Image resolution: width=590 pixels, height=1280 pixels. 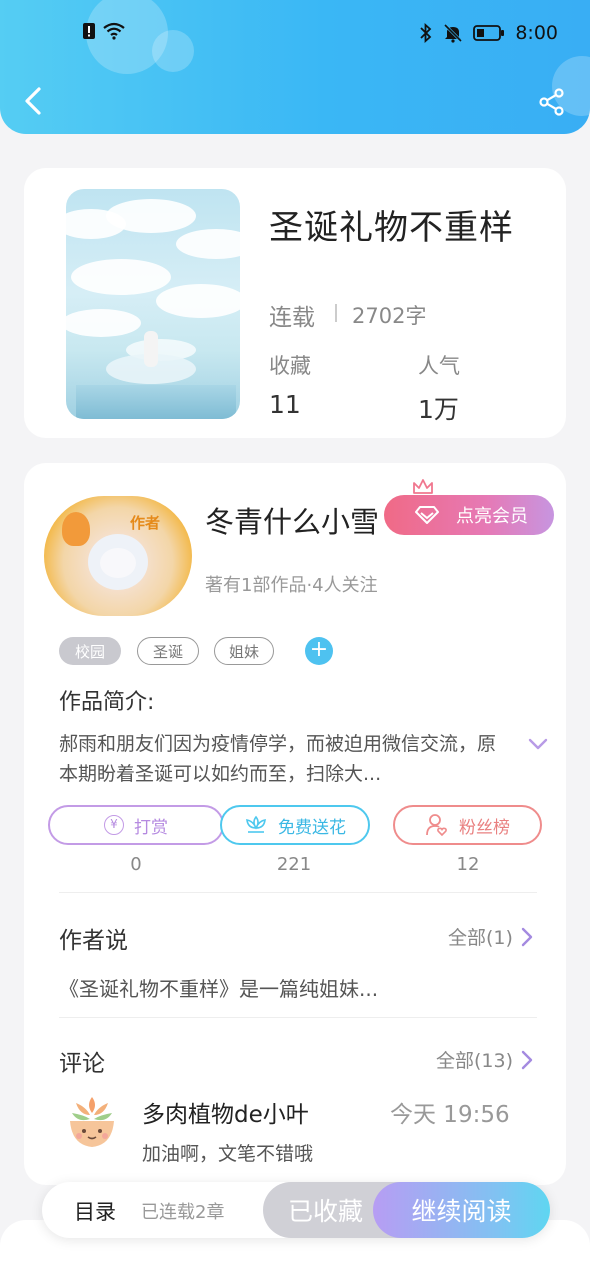 I want to click on tag-campus: 校园, so click(x=90, y=651).